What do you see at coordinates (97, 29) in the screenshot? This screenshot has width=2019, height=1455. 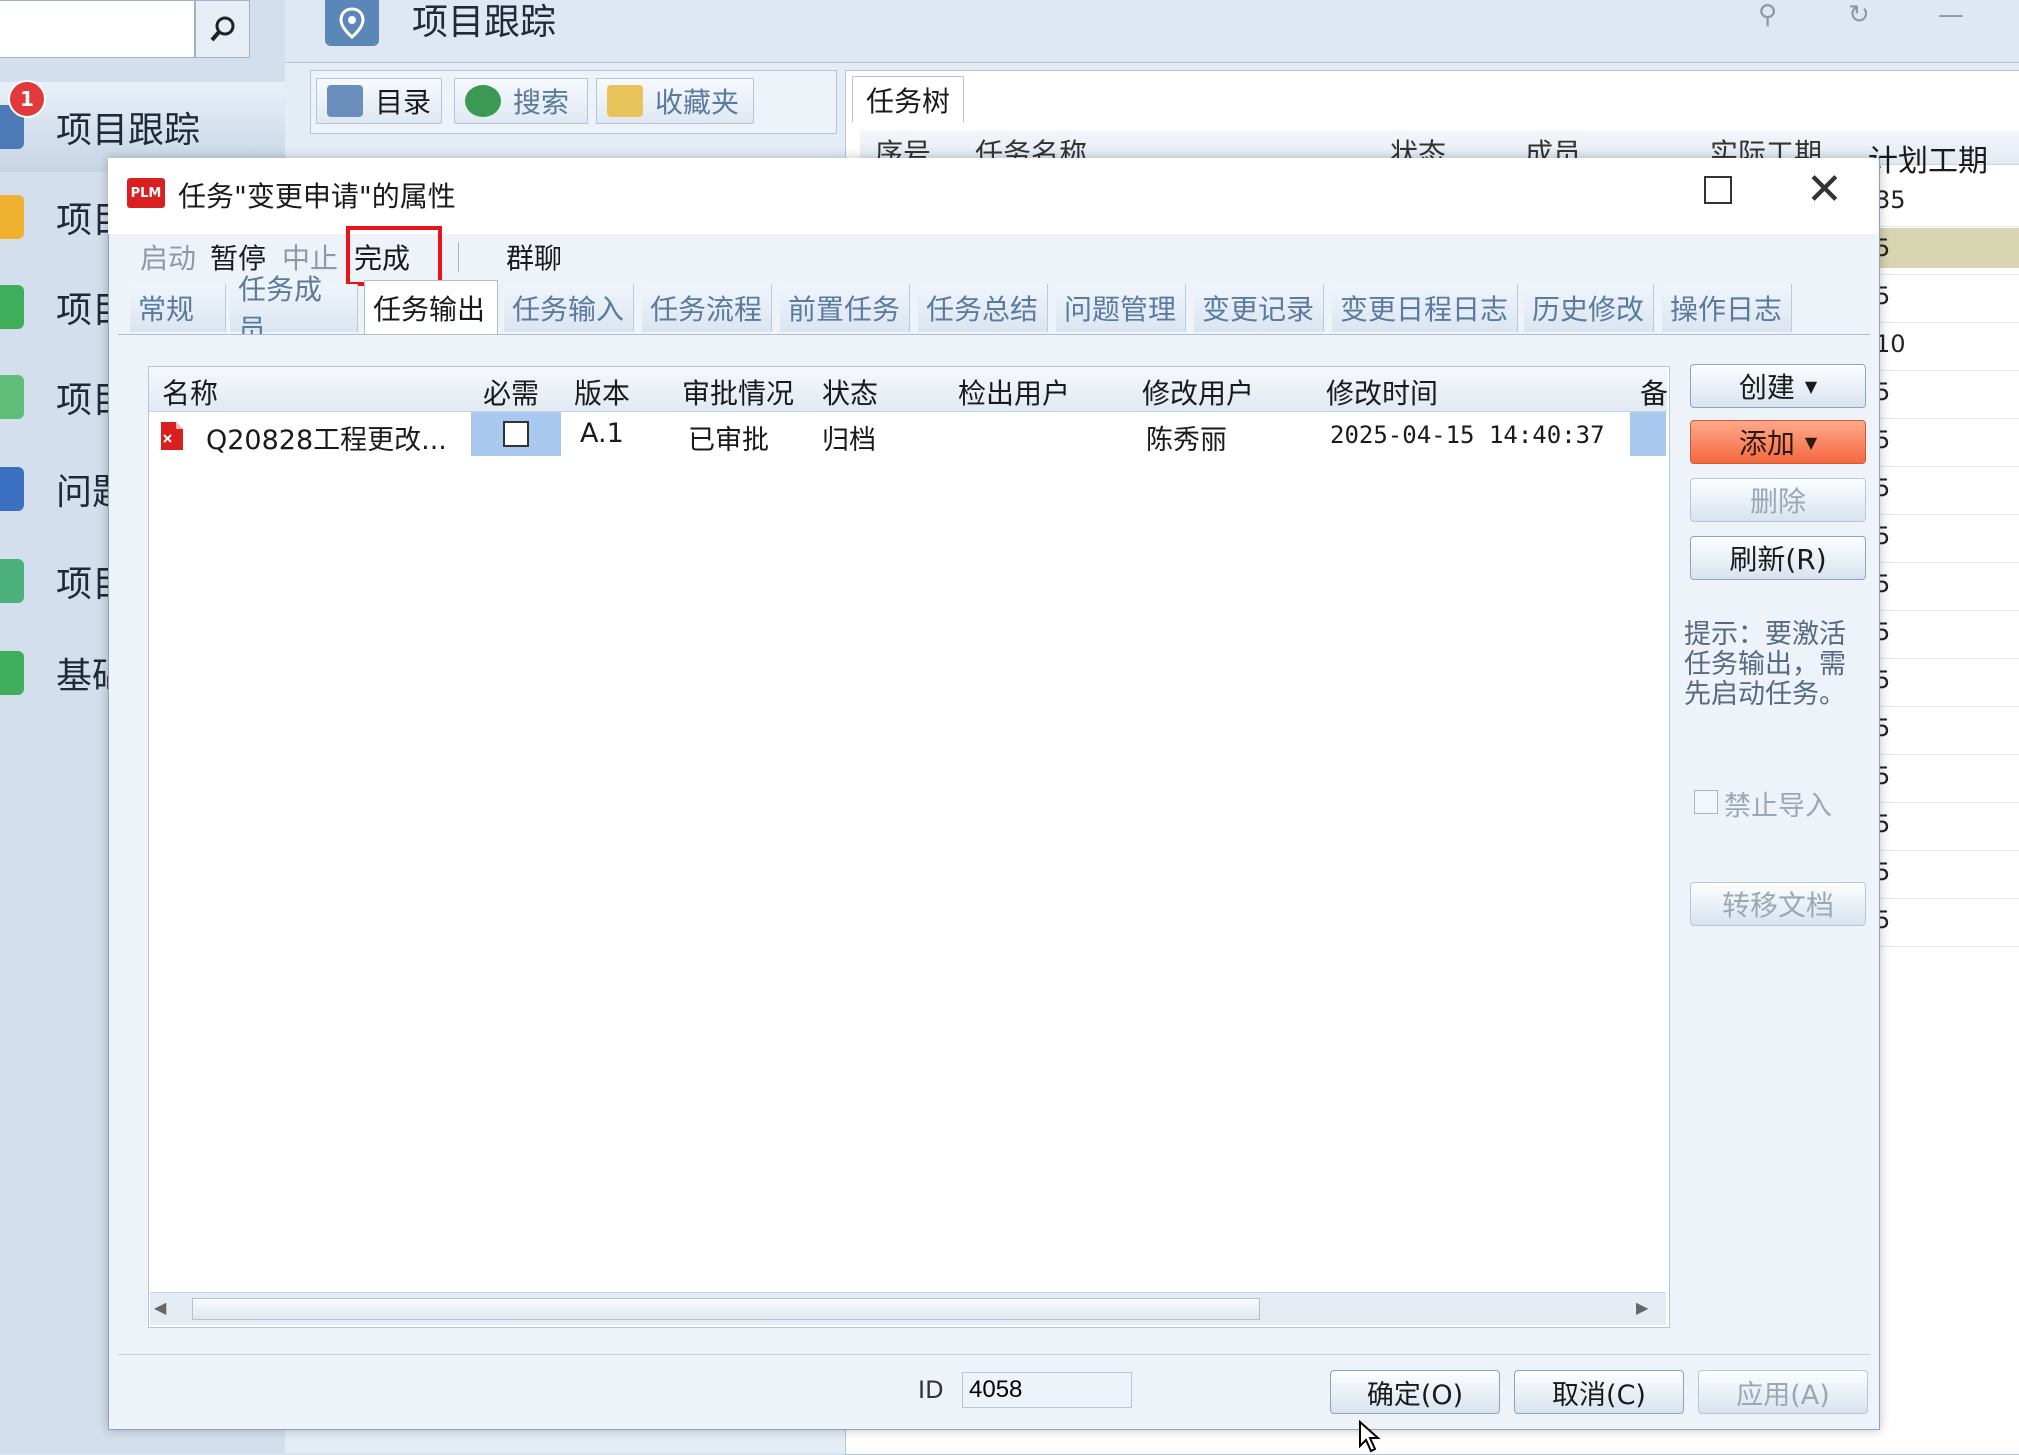 I see `navigation-search-input` at bounding box center [97, 29].